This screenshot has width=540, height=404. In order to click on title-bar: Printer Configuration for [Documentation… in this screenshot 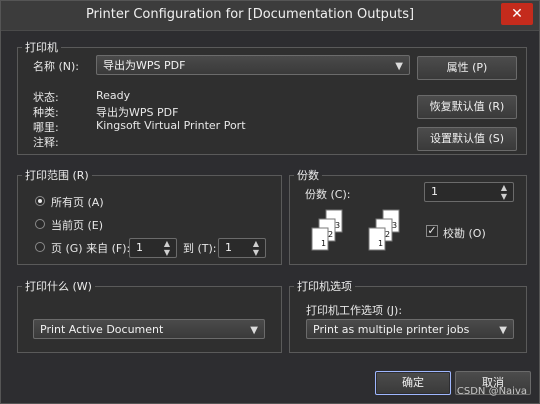, I will do `click(270, 16)`.